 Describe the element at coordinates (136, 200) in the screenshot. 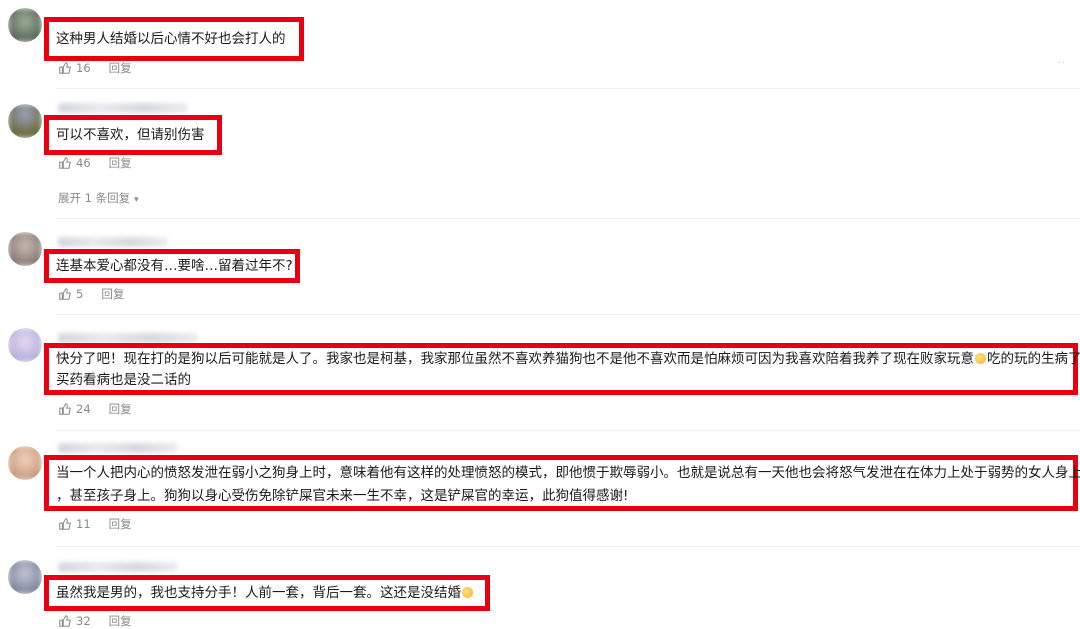

I see `chevron-down-icon: ▾` at that location.